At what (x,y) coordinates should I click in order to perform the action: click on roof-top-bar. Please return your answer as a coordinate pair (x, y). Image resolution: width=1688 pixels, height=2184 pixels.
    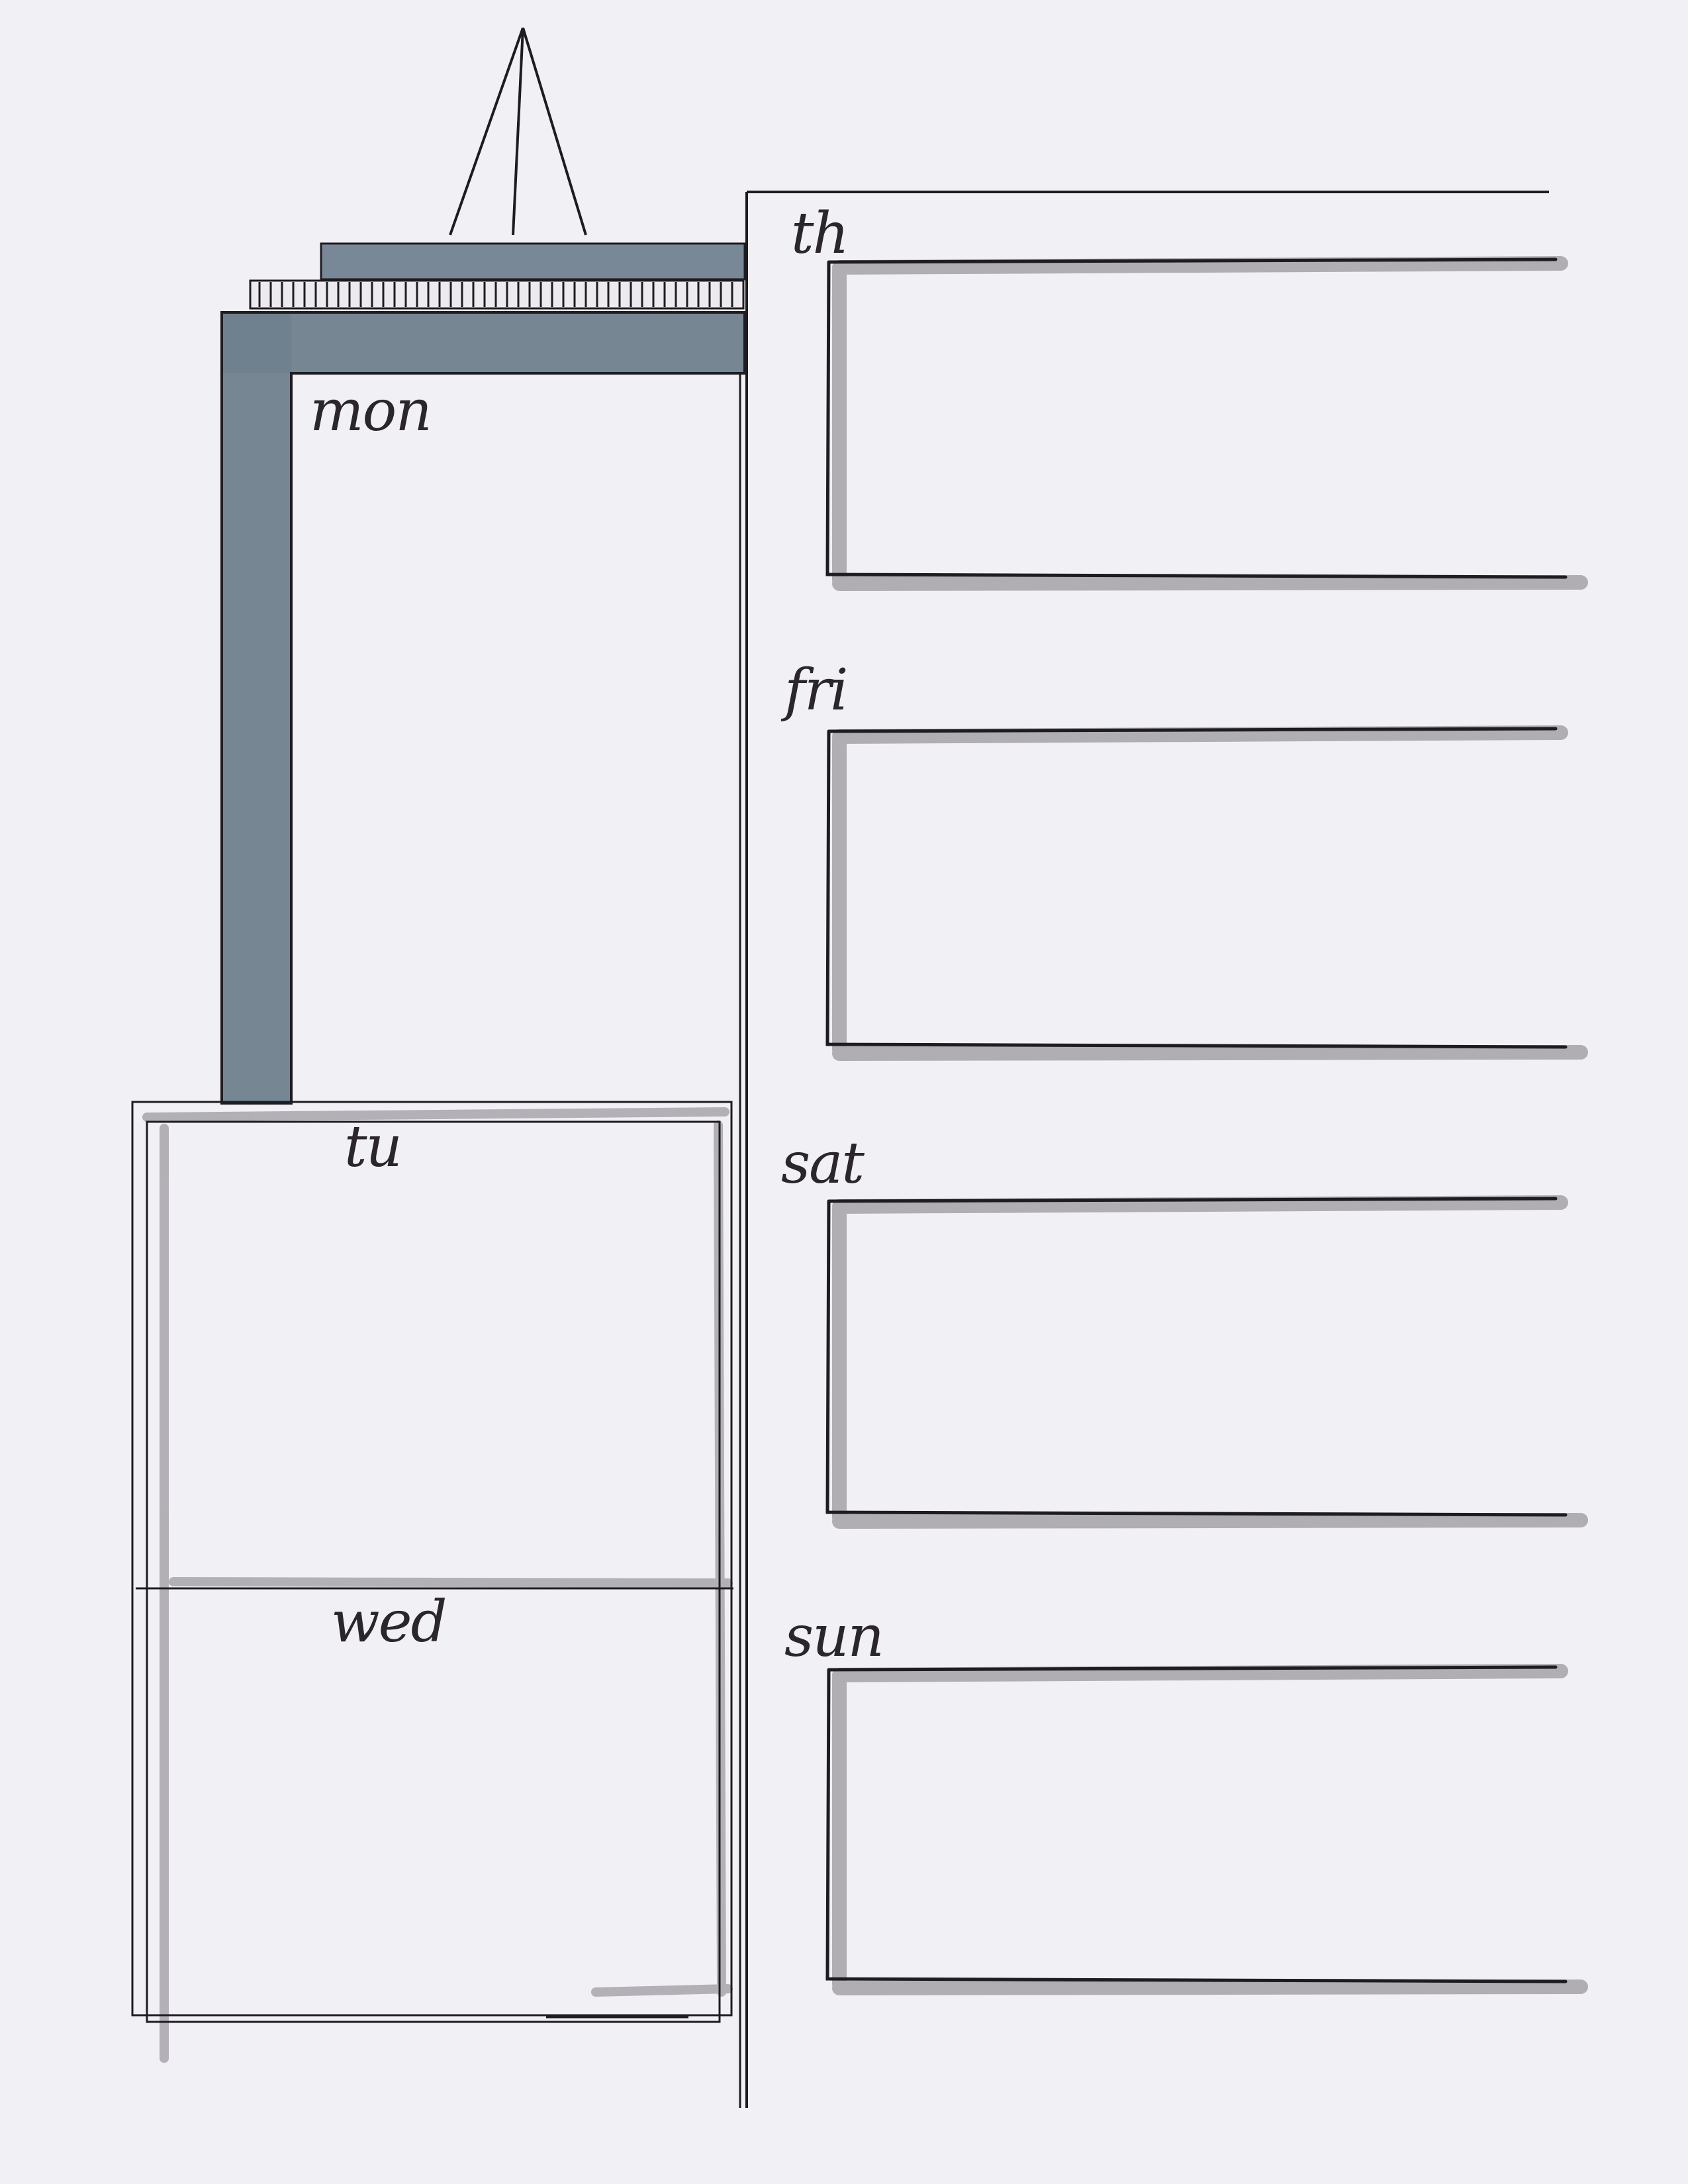
    Looking at the image, I should click on (533, 261).